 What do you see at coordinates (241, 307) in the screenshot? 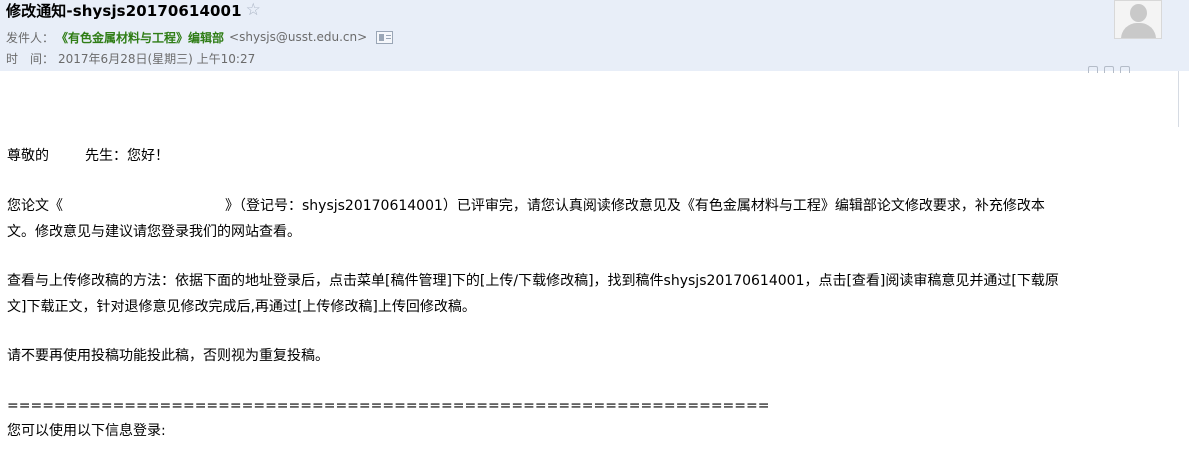
I see `paragraph-2-line-2: 文]下载正文，针对退修意见修改完成后,再通过[上传修改稿]上传回修改稿。` at bounding box center [241, 307].